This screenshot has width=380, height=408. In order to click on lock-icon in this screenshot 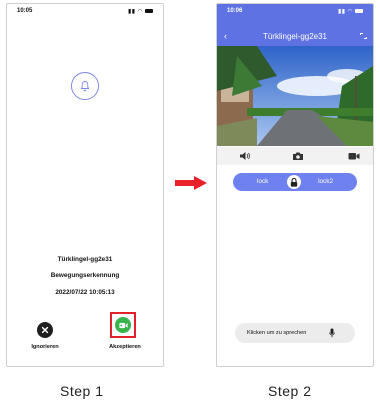, I will do `click(294, 182)`.